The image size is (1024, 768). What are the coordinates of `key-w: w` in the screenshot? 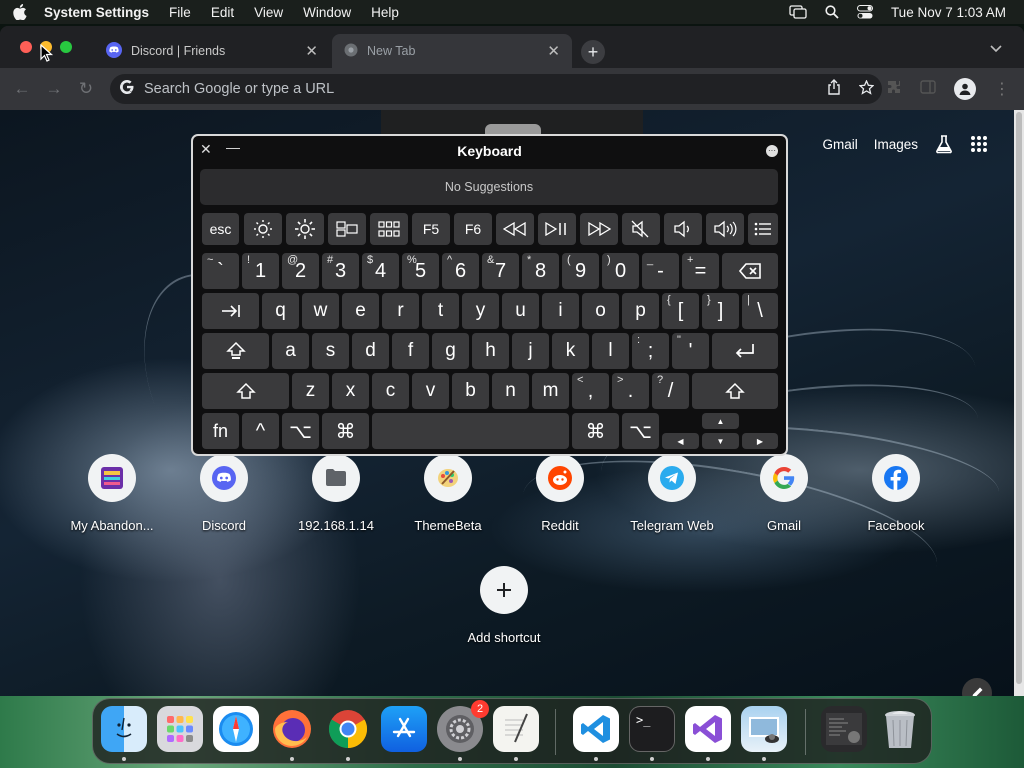 It's located at (320, 311).